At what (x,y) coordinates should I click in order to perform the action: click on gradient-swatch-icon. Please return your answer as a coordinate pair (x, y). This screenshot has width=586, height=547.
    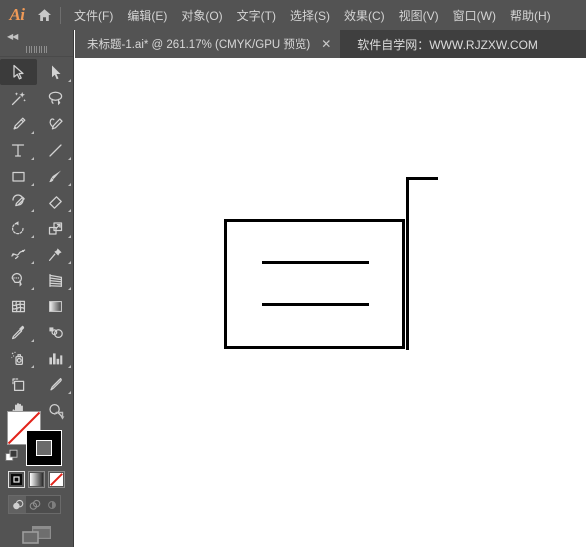
    Looking at the image, I should click on (36, 479).